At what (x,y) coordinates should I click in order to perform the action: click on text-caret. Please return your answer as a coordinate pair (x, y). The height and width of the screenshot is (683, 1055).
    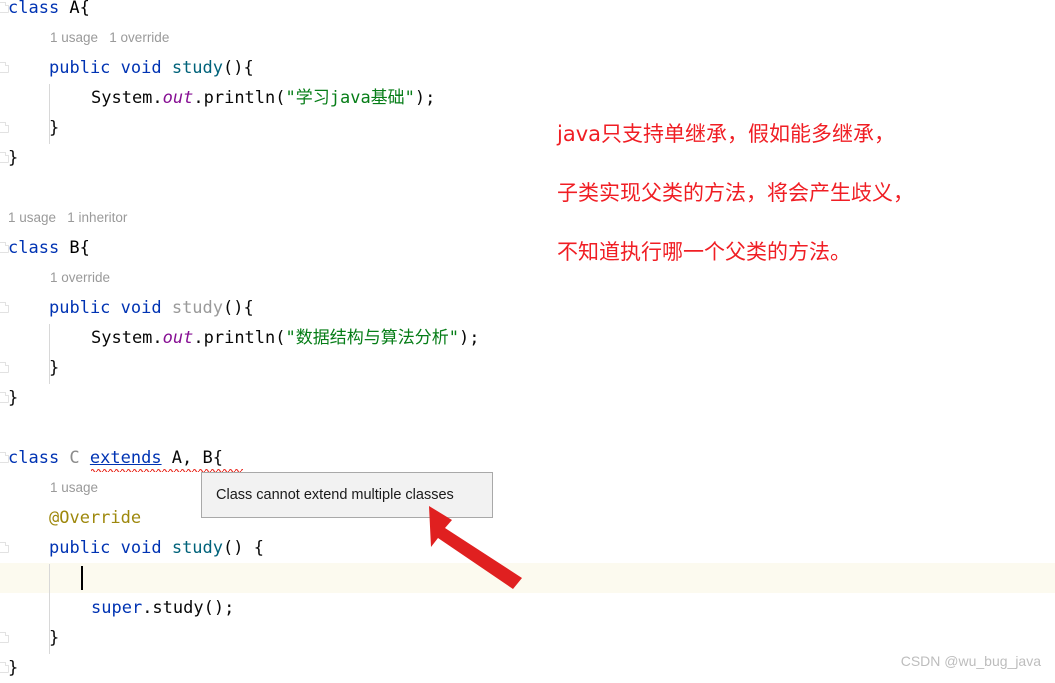
    Looking at the image, I should click on (82, 578).